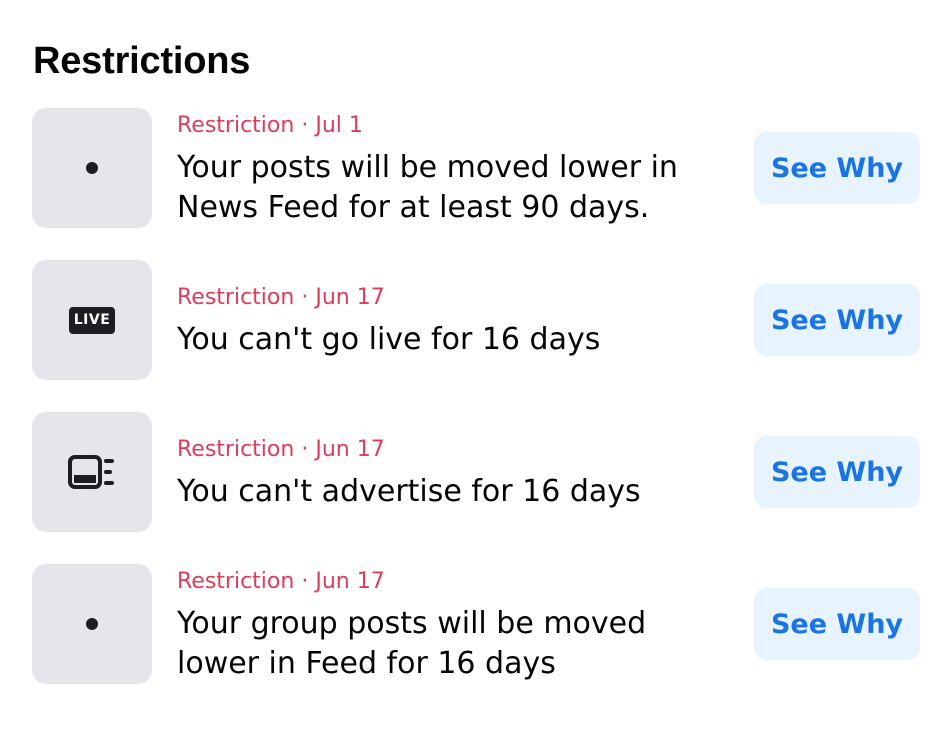 The image size is (952, 732). Describe the element at coordinates (409, 491) in the screenshot. I see `description-line: You can't advertise for 16 days` at that location.